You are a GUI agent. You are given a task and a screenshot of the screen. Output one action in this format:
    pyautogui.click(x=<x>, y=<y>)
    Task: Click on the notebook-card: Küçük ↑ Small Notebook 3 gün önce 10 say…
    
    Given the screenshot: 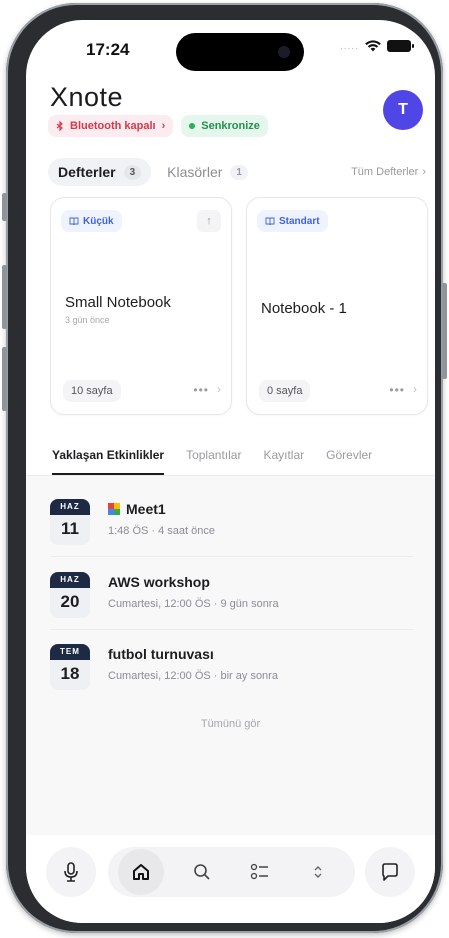 What is the action you would take?
    pyautogui.click(x=141, y=306)
    